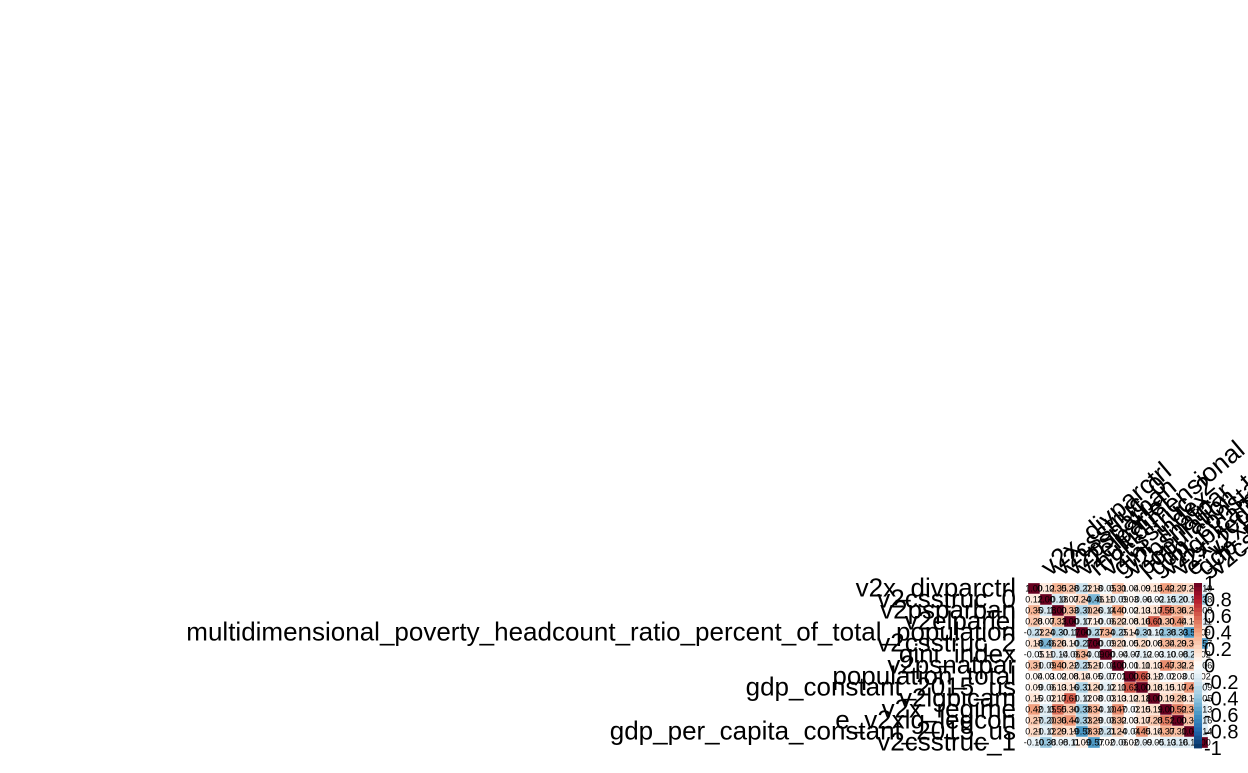 The image size is (1248, 773). Describe the element at coordinates (1216, 666) in the screenshot. I see `colorbar-legend: 10.80.60.40.20-0.2-0.4-0.6-0.8-1` at that location.